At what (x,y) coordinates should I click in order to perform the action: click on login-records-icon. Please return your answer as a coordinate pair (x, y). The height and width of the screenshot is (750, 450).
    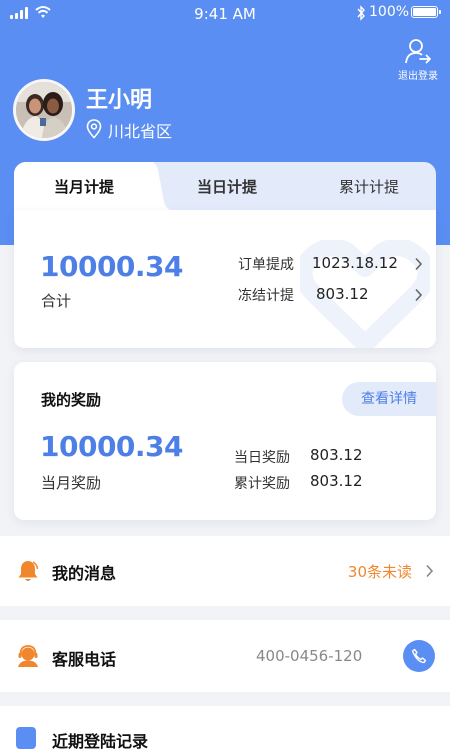
    Looking at the image, I should click on (26, 738).